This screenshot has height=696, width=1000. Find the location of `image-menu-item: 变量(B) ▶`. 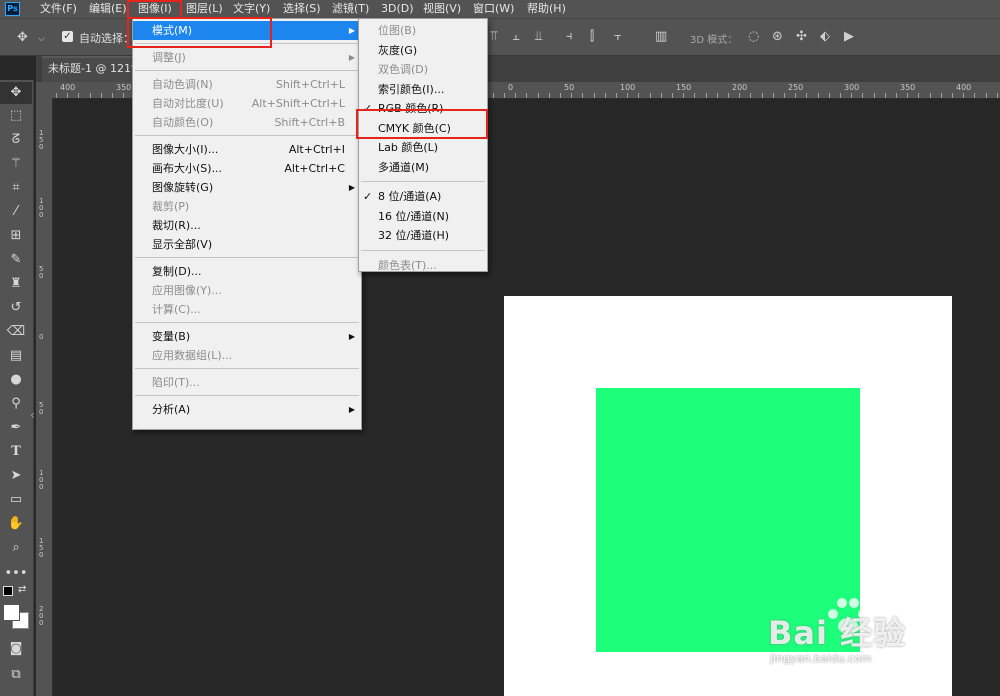

image-menu-item: 变量(B) ▶ is located at coordinates (247, 336).